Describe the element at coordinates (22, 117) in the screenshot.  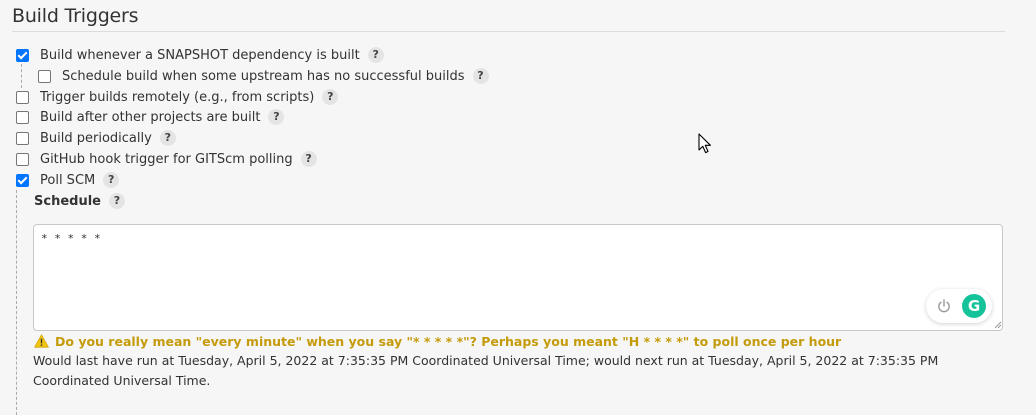
I see `trigger-after-other-projects-checkbox` at that location.